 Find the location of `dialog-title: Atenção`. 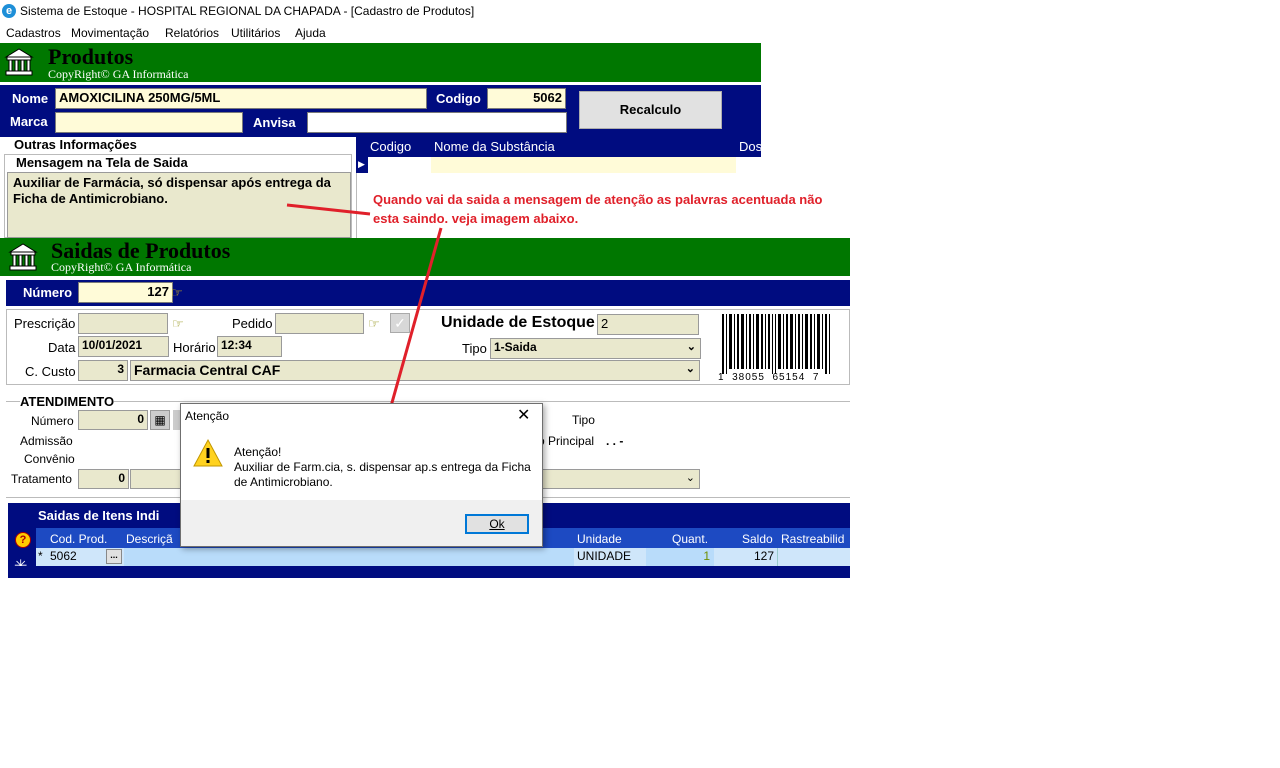

dialog-title: Atenção is located at coordinates (207, 416).